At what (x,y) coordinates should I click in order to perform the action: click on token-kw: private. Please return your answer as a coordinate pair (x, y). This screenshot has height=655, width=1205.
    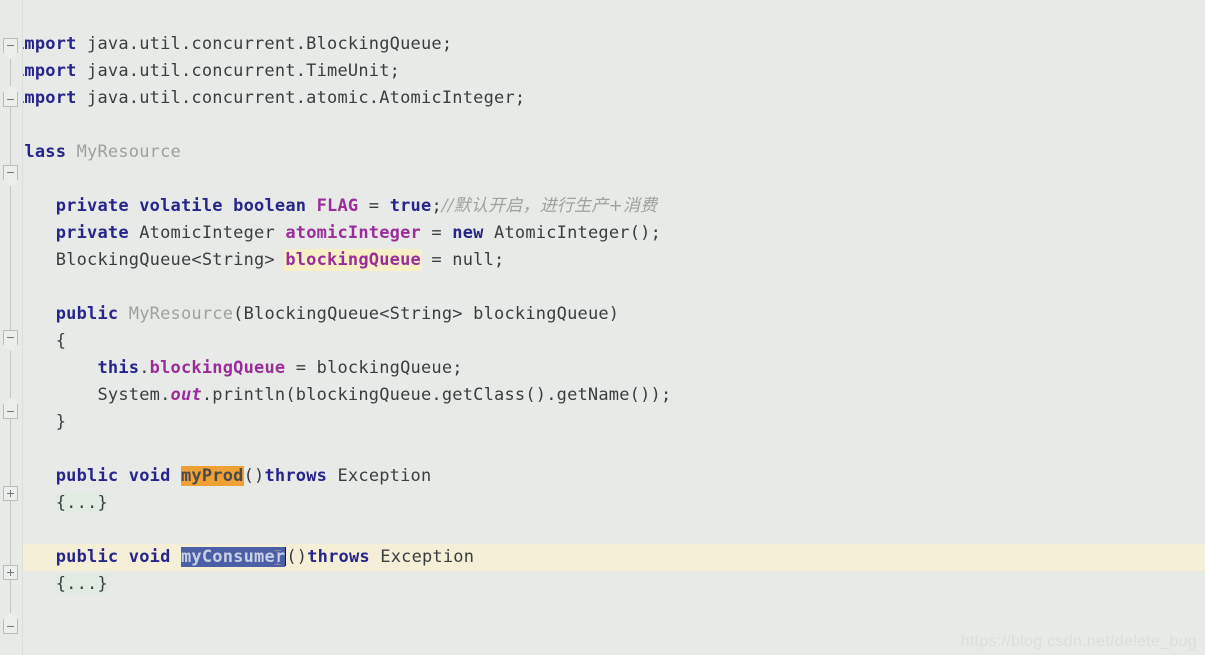
    Looking at the image, I should click on (92, 233).